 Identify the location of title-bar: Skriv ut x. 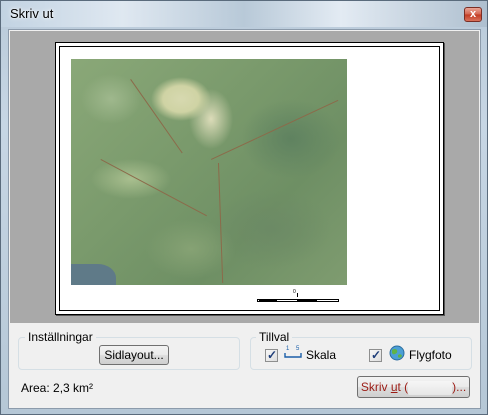
(244, 14).